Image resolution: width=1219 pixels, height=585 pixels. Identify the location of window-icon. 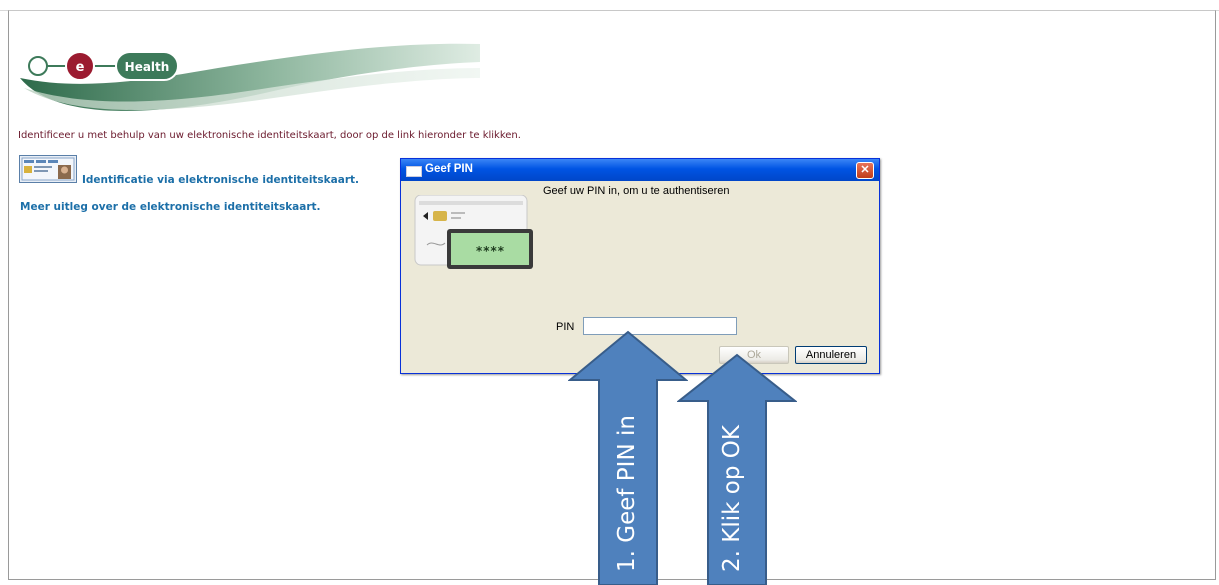
(414, 171).